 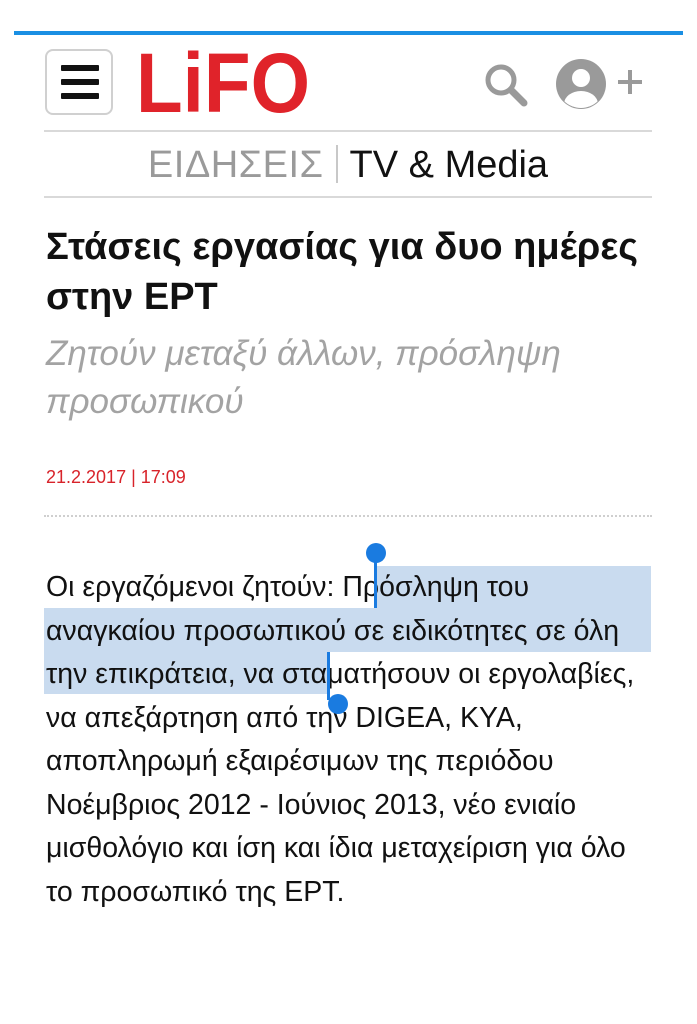 What do you see at coordinates (506, 85) in the screenshot?
I see `search-icon` at bounding box center [506, 85].